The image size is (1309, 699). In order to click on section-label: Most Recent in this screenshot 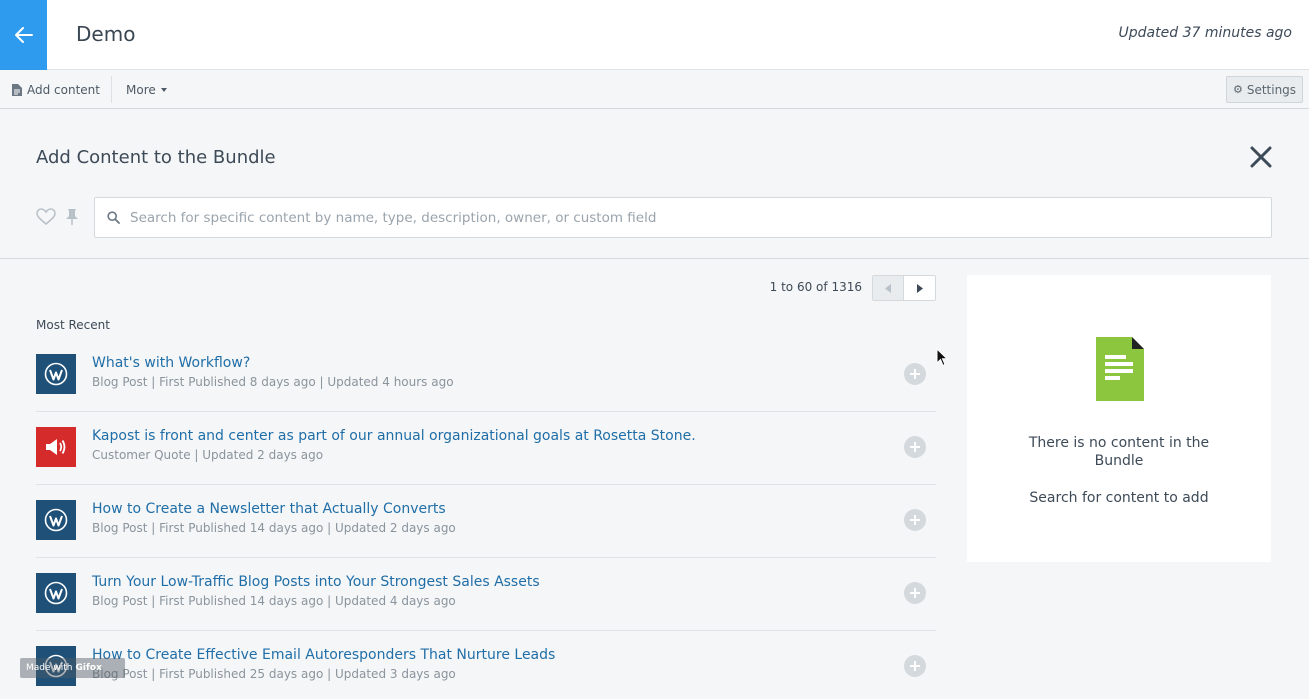, I will do `click(73, 325)`.